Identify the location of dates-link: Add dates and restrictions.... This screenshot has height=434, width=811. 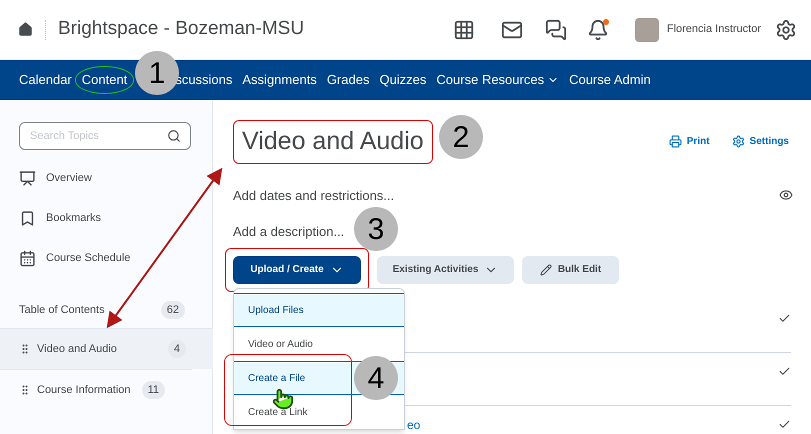
(313, 195).